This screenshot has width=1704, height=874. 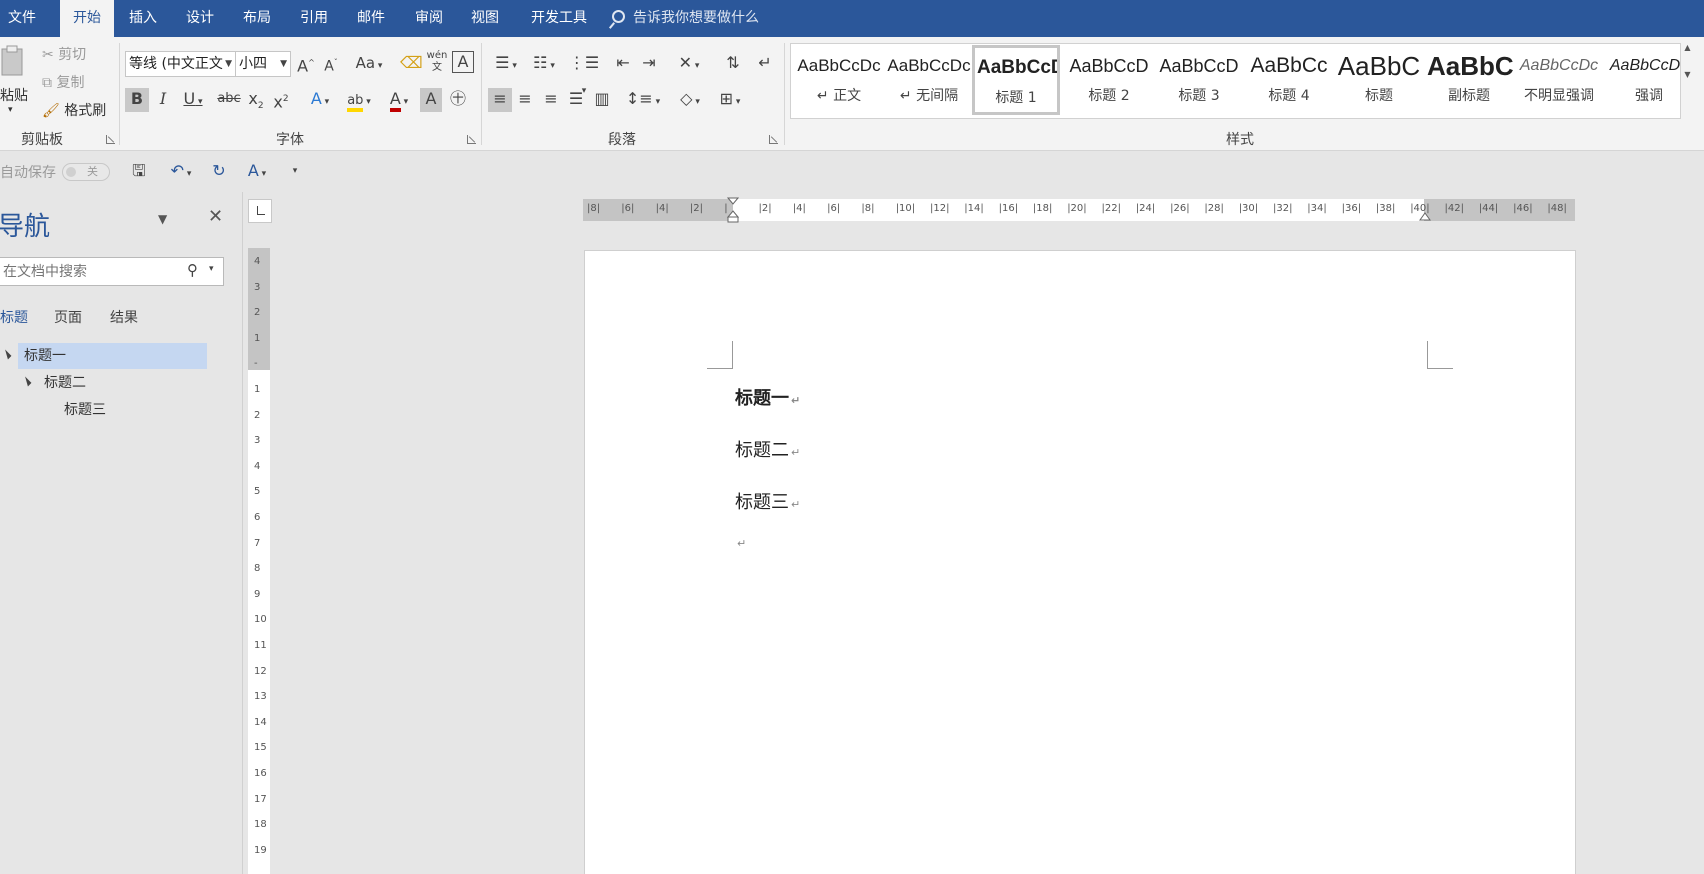 I want to click on align-center-button: ≡, so click(x=525, y=100).